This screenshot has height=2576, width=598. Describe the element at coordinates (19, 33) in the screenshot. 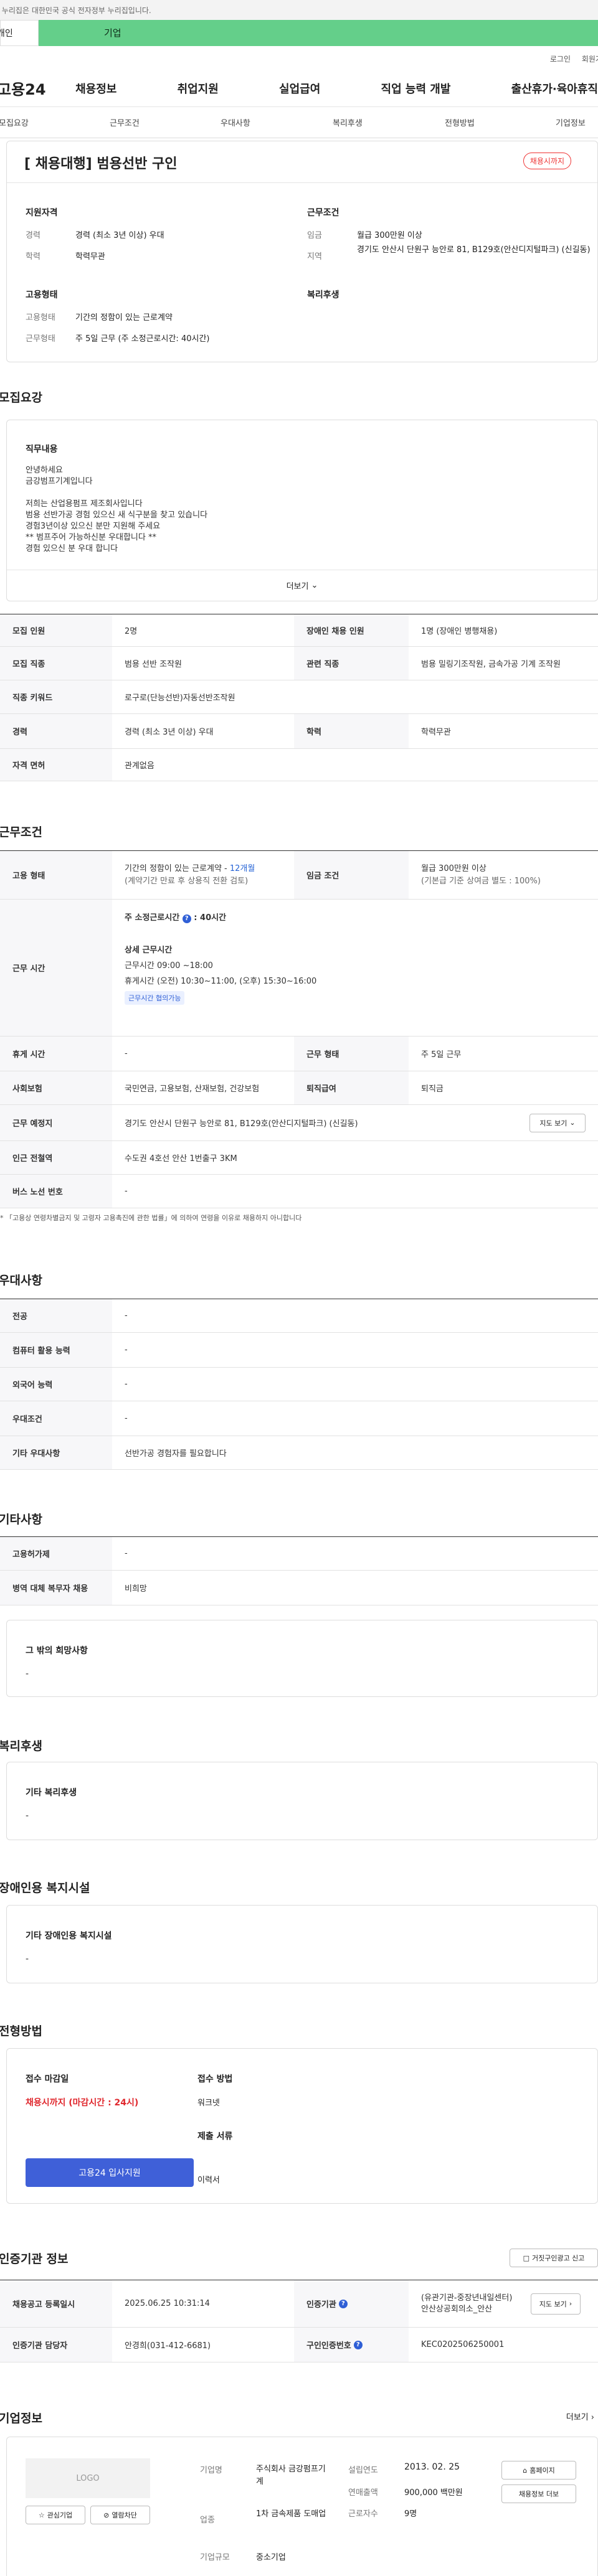

I see `tab-personal: 개인` at that location.